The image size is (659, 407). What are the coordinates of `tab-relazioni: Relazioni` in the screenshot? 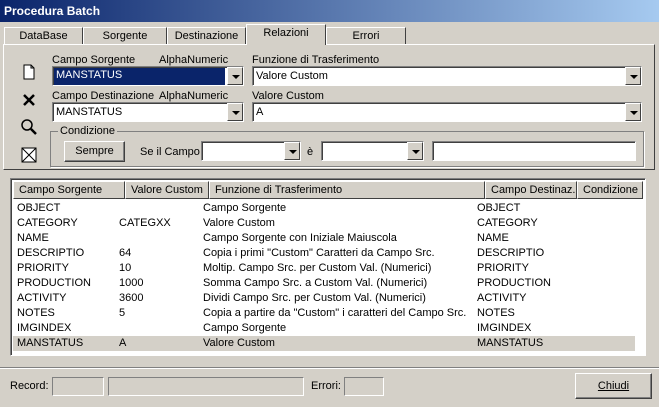 It's located at (286, 34).